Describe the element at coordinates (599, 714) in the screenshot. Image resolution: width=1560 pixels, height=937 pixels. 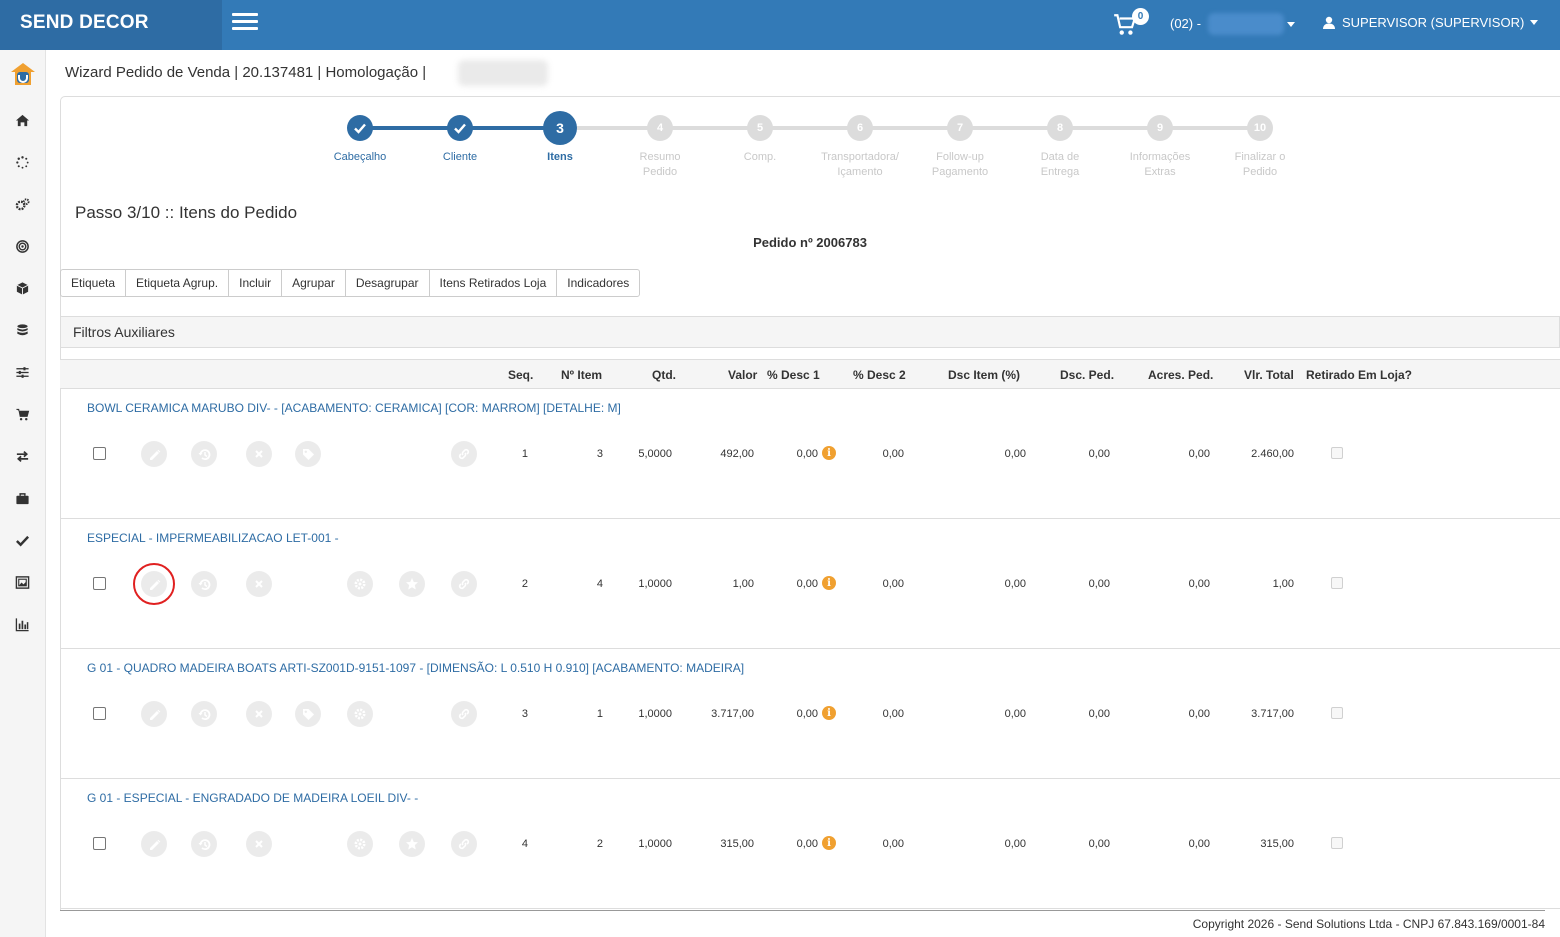
I see `cell-item: 1` at that location.